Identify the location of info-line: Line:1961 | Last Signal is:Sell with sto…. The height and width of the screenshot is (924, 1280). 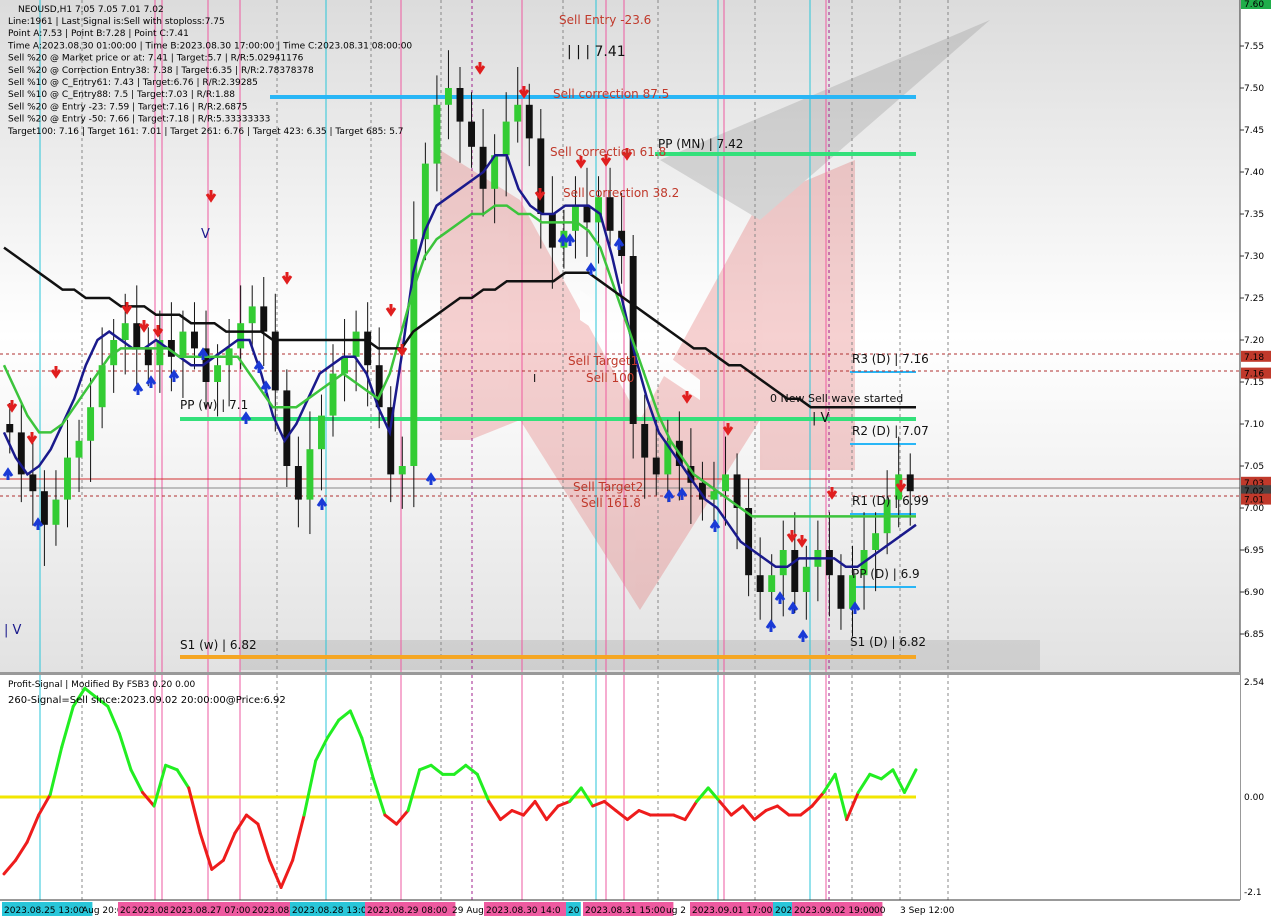
(116, 22).